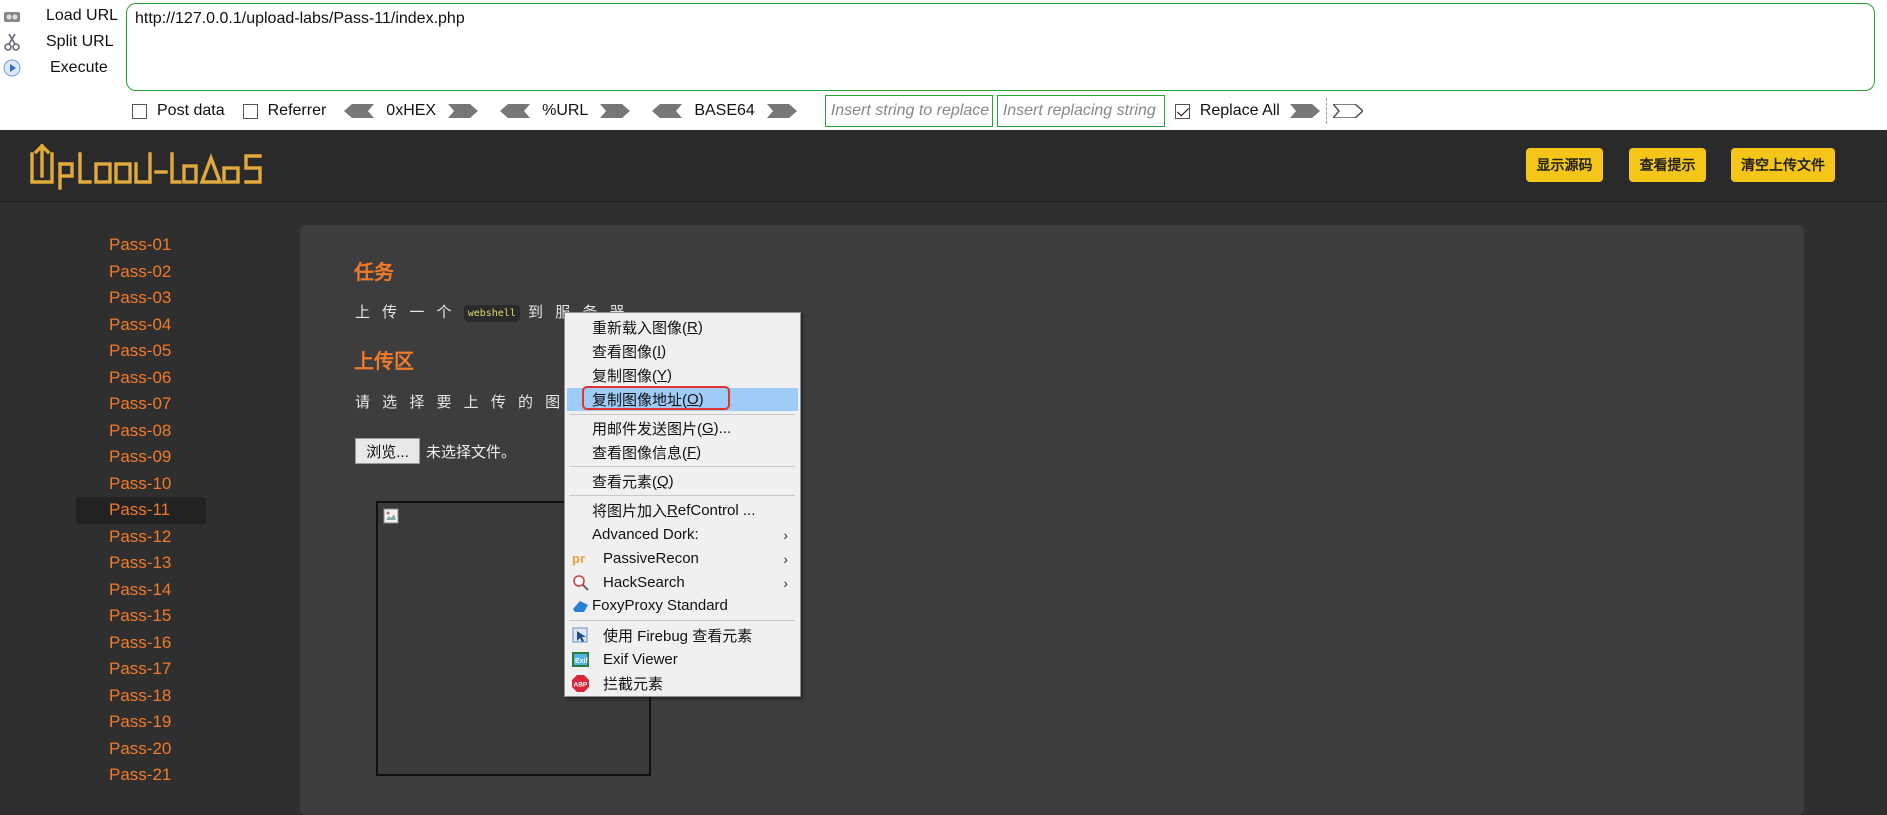 The height and width of the screenshot is (815, 1887). Describe the element at coordinates (158, 167) in the screenshot. I see `upload-labs-logo` at that location.